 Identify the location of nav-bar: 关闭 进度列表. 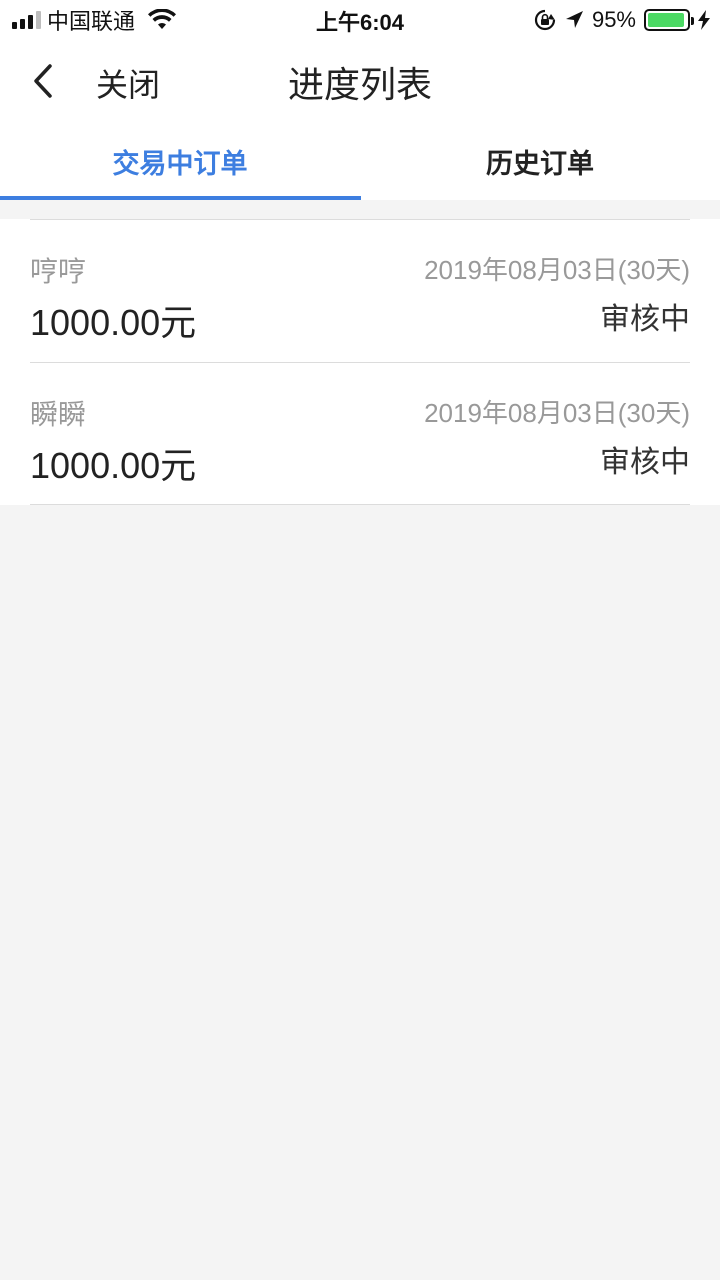
(360, 81).